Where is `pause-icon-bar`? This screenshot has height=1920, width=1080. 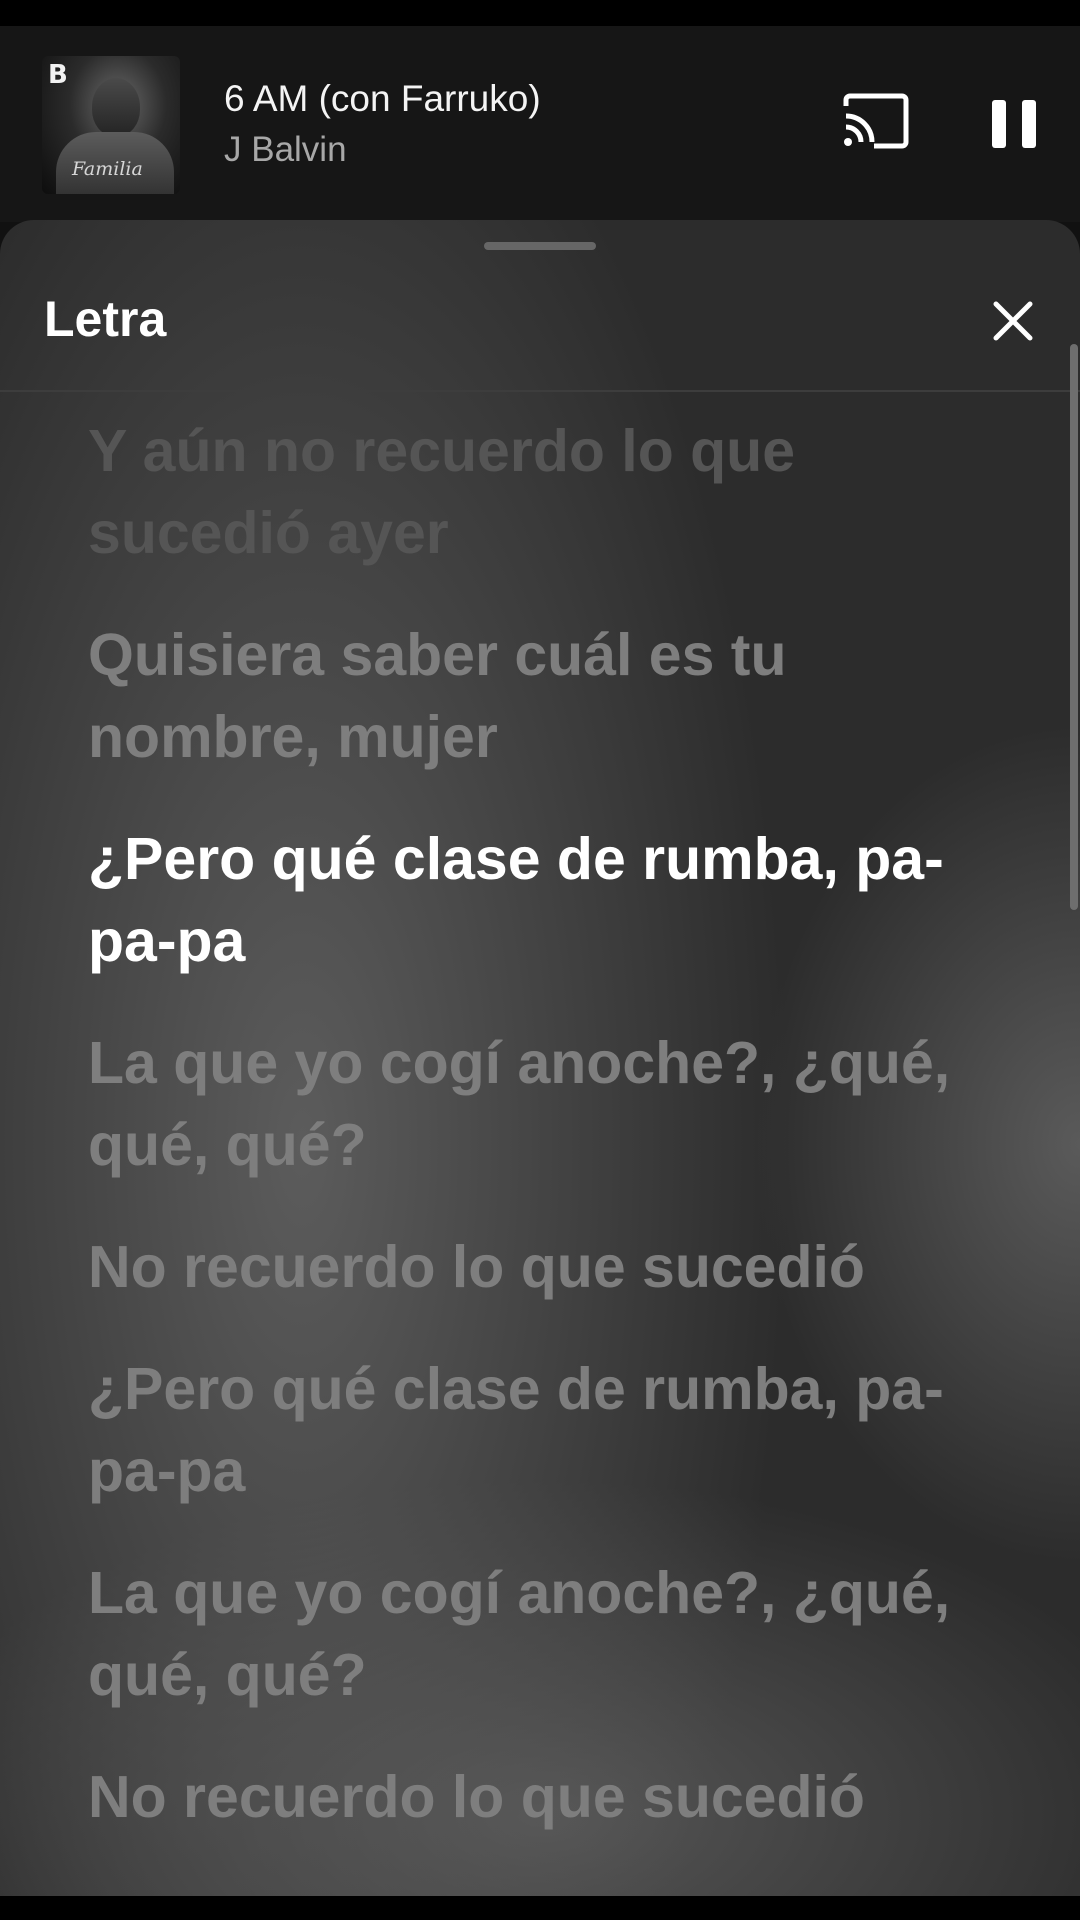
pause-icon-bar is located at coordinates (1029, 124).